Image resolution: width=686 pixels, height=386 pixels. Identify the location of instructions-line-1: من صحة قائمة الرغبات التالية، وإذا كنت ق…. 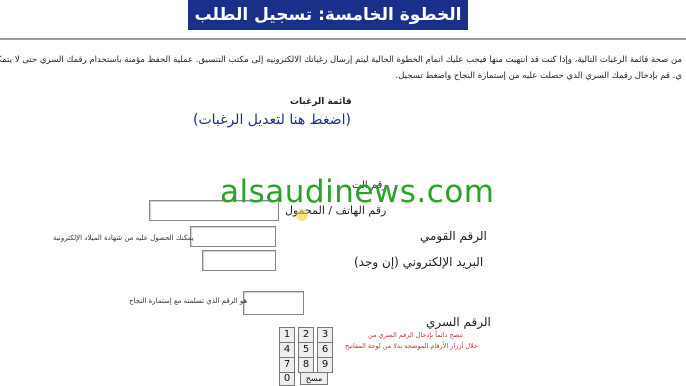
(341, 60).